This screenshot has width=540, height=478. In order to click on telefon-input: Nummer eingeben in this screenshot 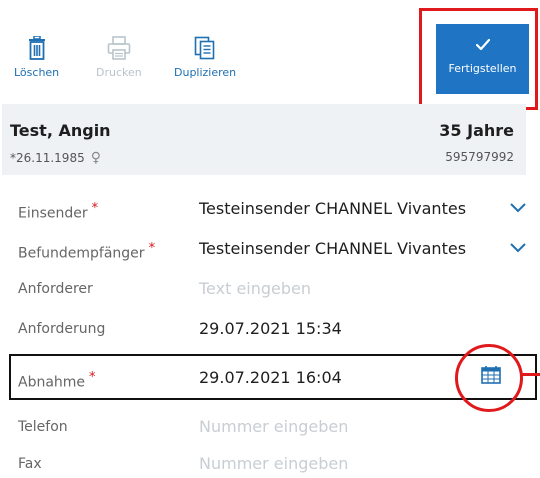, I will do `click(273, 426)`.